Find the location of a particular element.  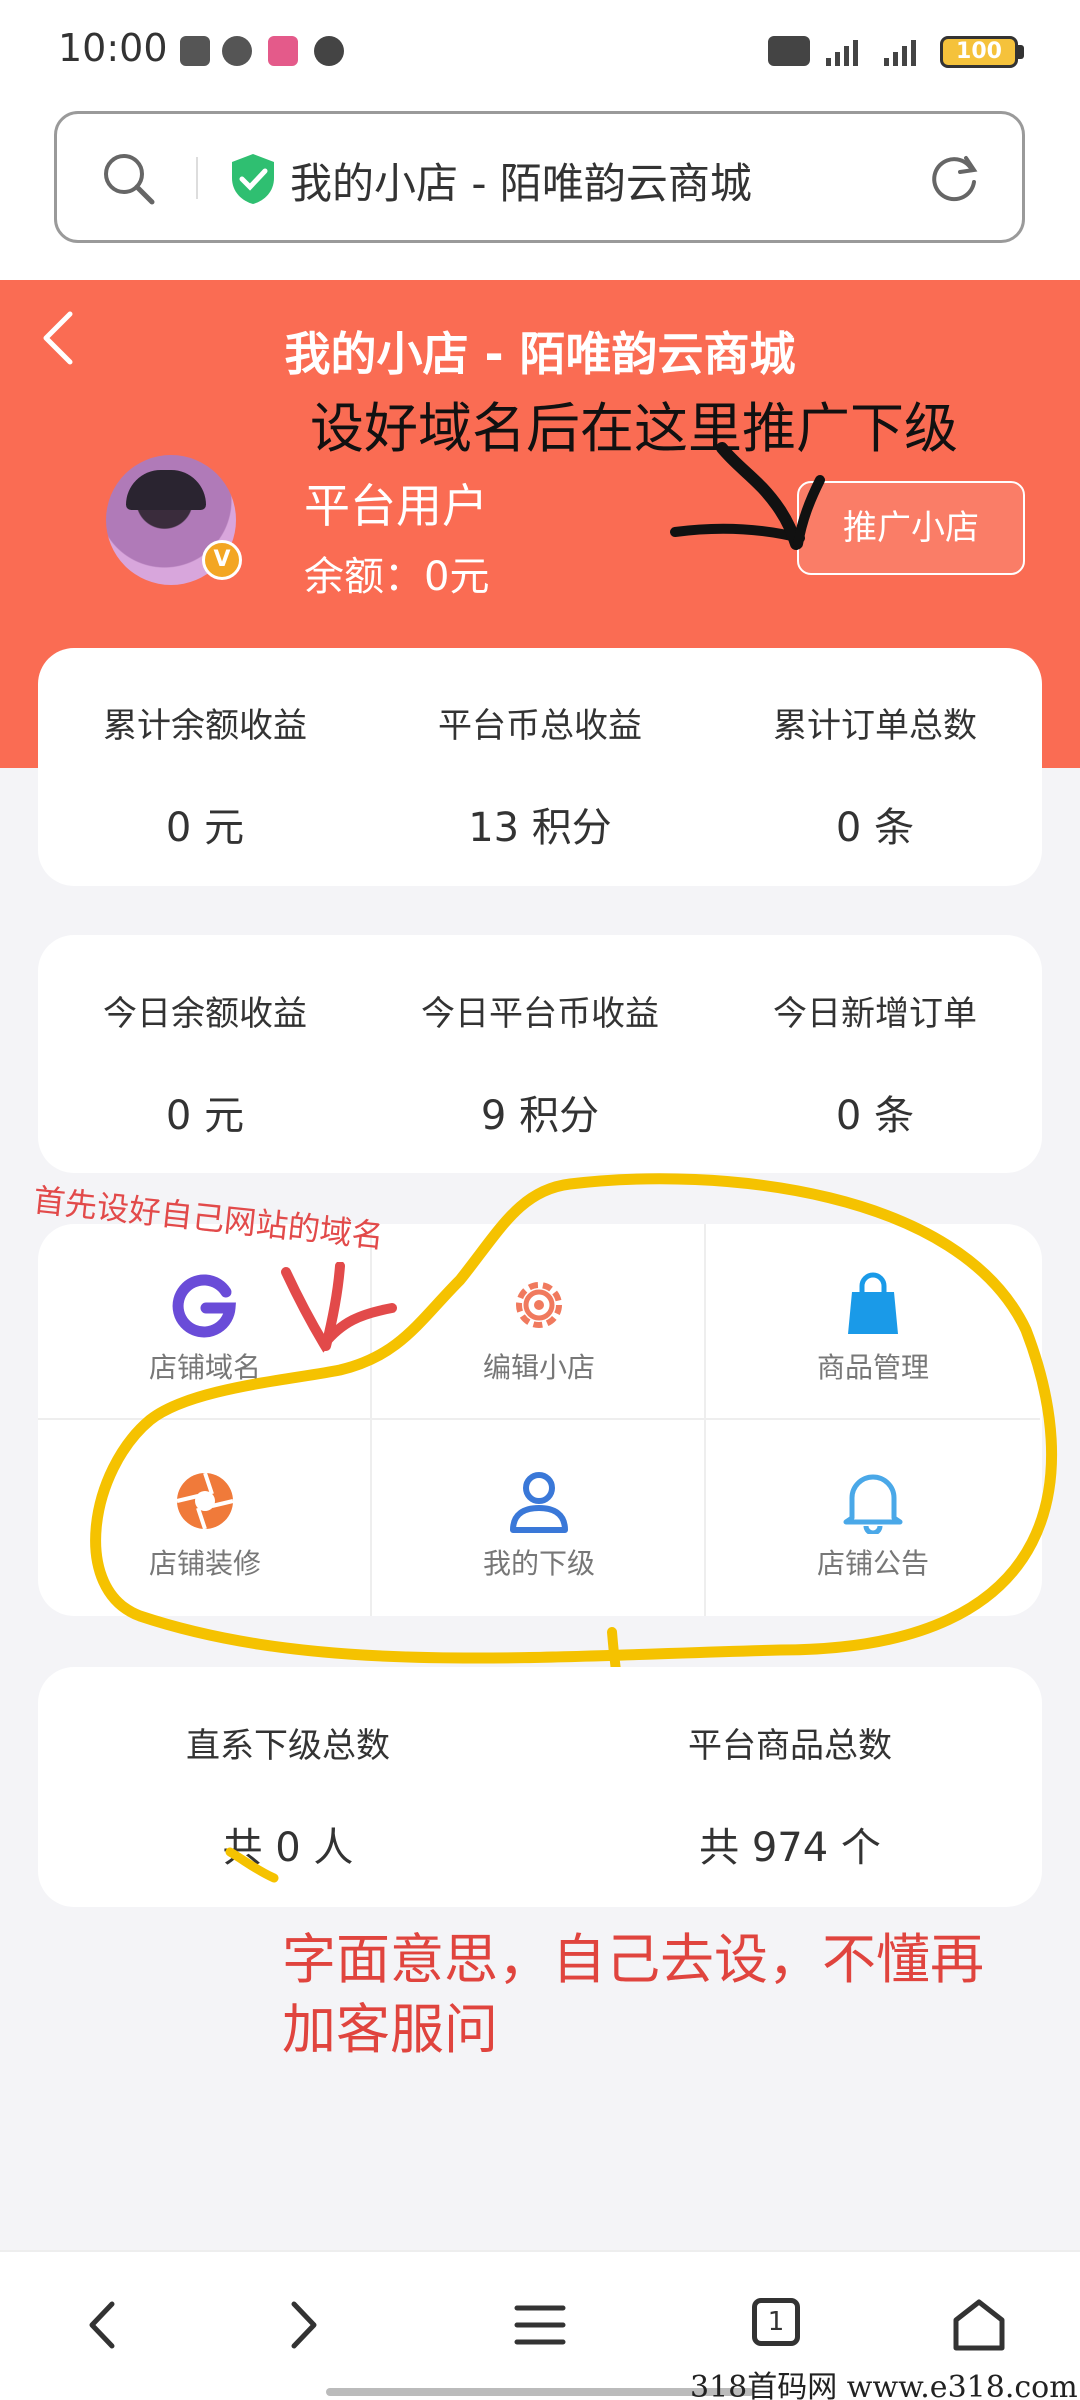

reload-icon is located at coordinates (954, 178).